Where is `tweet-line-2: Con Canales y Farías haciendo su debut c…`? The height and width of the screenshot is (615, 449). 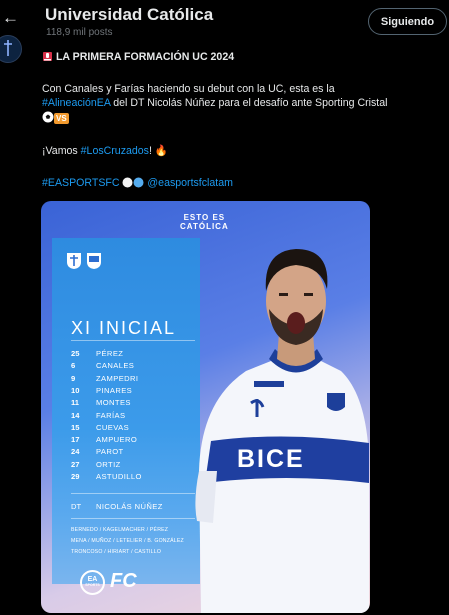
tweet-line-2: Con Canales y Farías haciendo su debut c… is located at coordinates (188, 89).